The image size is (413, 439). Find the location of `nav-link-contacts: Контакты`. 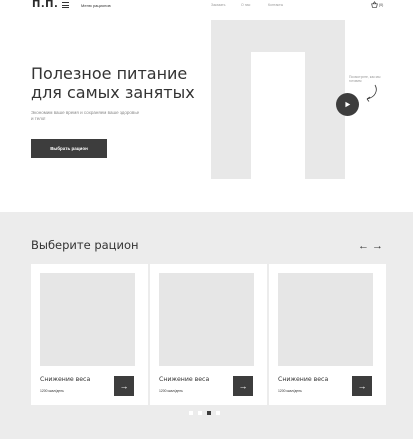

nav-link-contacts: Контакты is located at coordinates (275, 5).